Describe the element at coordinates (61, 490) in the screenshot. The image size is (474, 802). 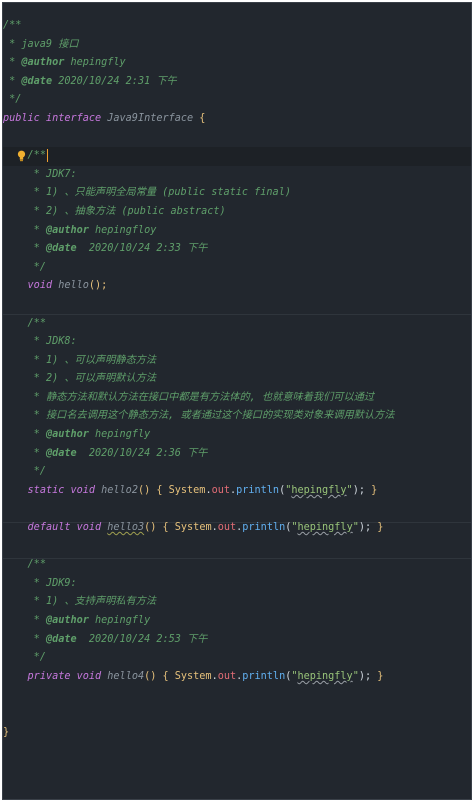
I see `keyword: static void` at that location.